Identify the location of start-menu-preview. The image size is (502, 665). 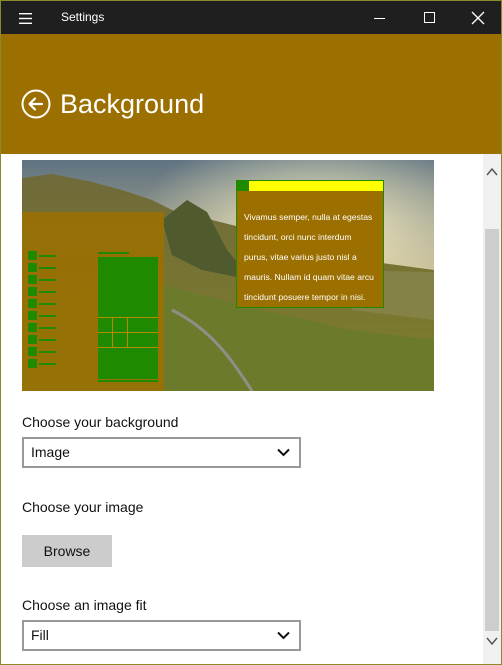
(93, 301).